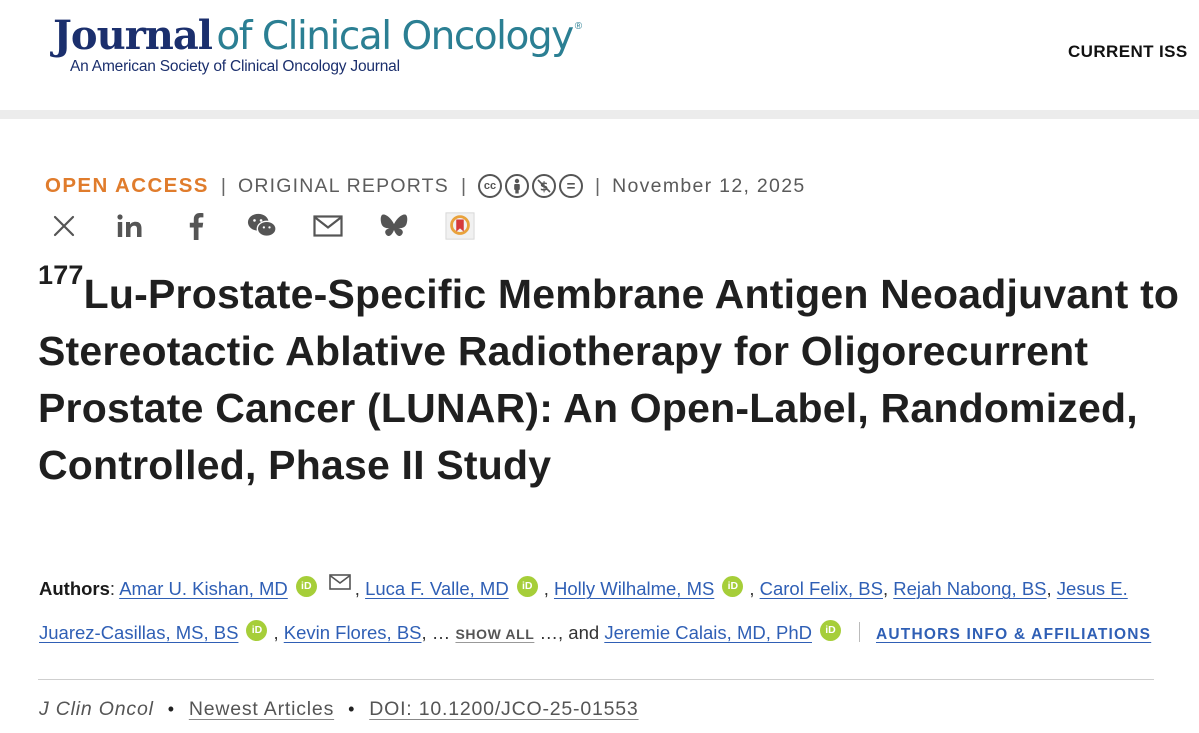  What do you see at coordinates (133, 35) in the screenshot?
I see `logo-journal-word: Journal` at bounding box center [133, 35].